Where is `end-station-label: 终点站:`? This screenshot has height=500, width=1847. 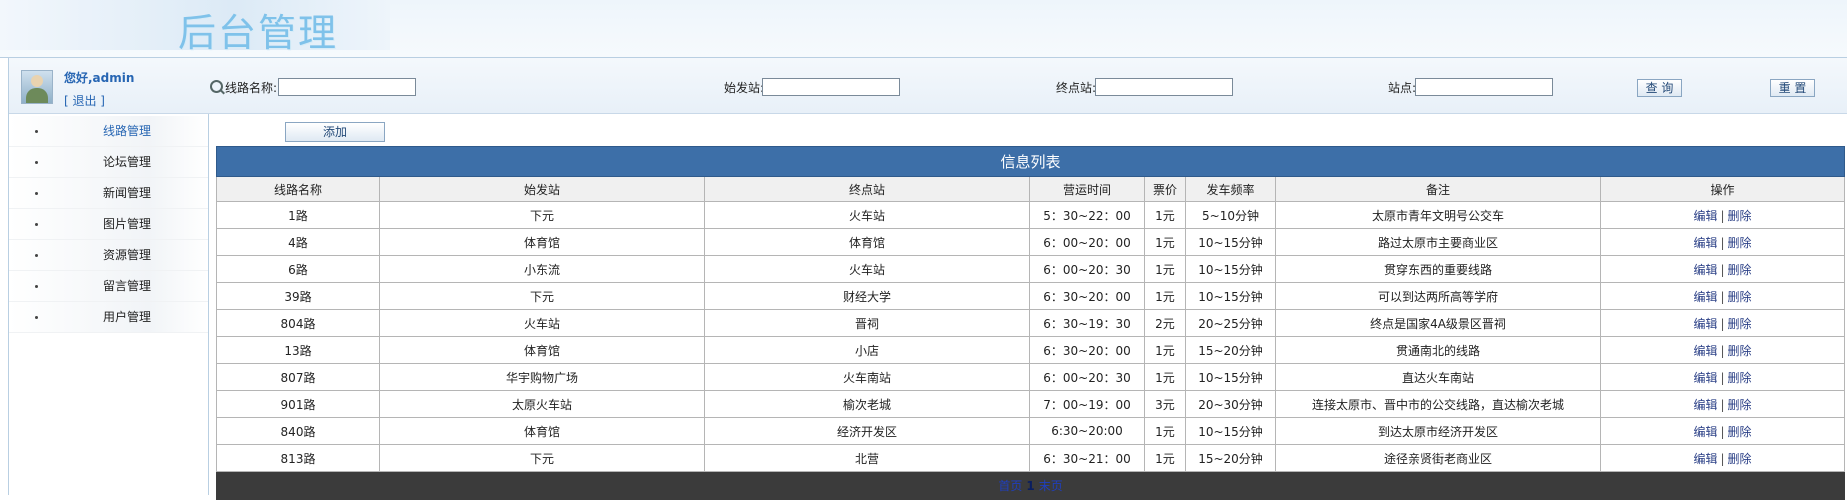
end-station-label: 终点站: is located at coordinates (1076, 88).